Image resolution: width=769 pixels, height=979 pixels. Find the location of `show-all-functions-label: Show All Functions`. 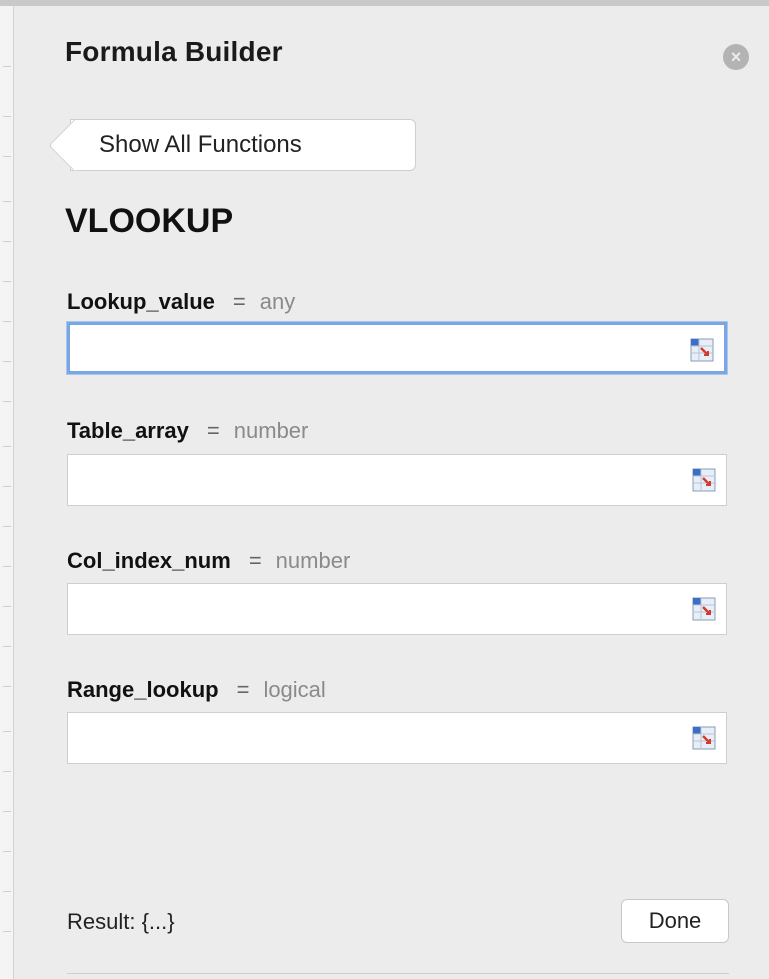

show-all-functions-label: Show All Functions is located at coordinates (200, 144).